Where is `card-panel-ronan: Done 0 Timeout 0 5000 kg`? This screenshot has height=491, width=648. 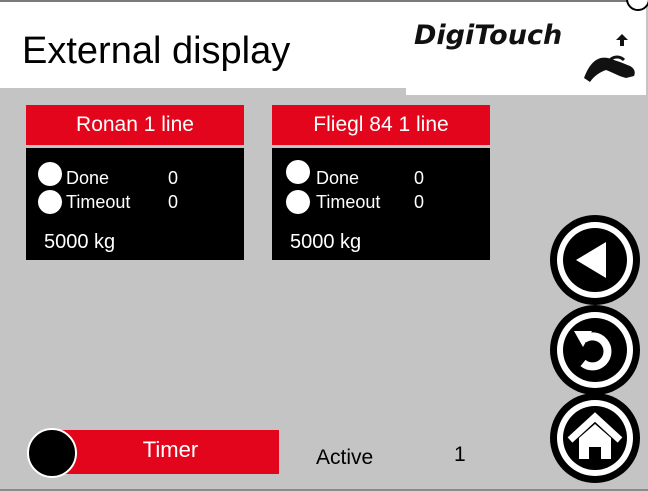 card-panel-ronan: Done 0 Timeout 0 5000 kg is located at coordinates (135, 204).